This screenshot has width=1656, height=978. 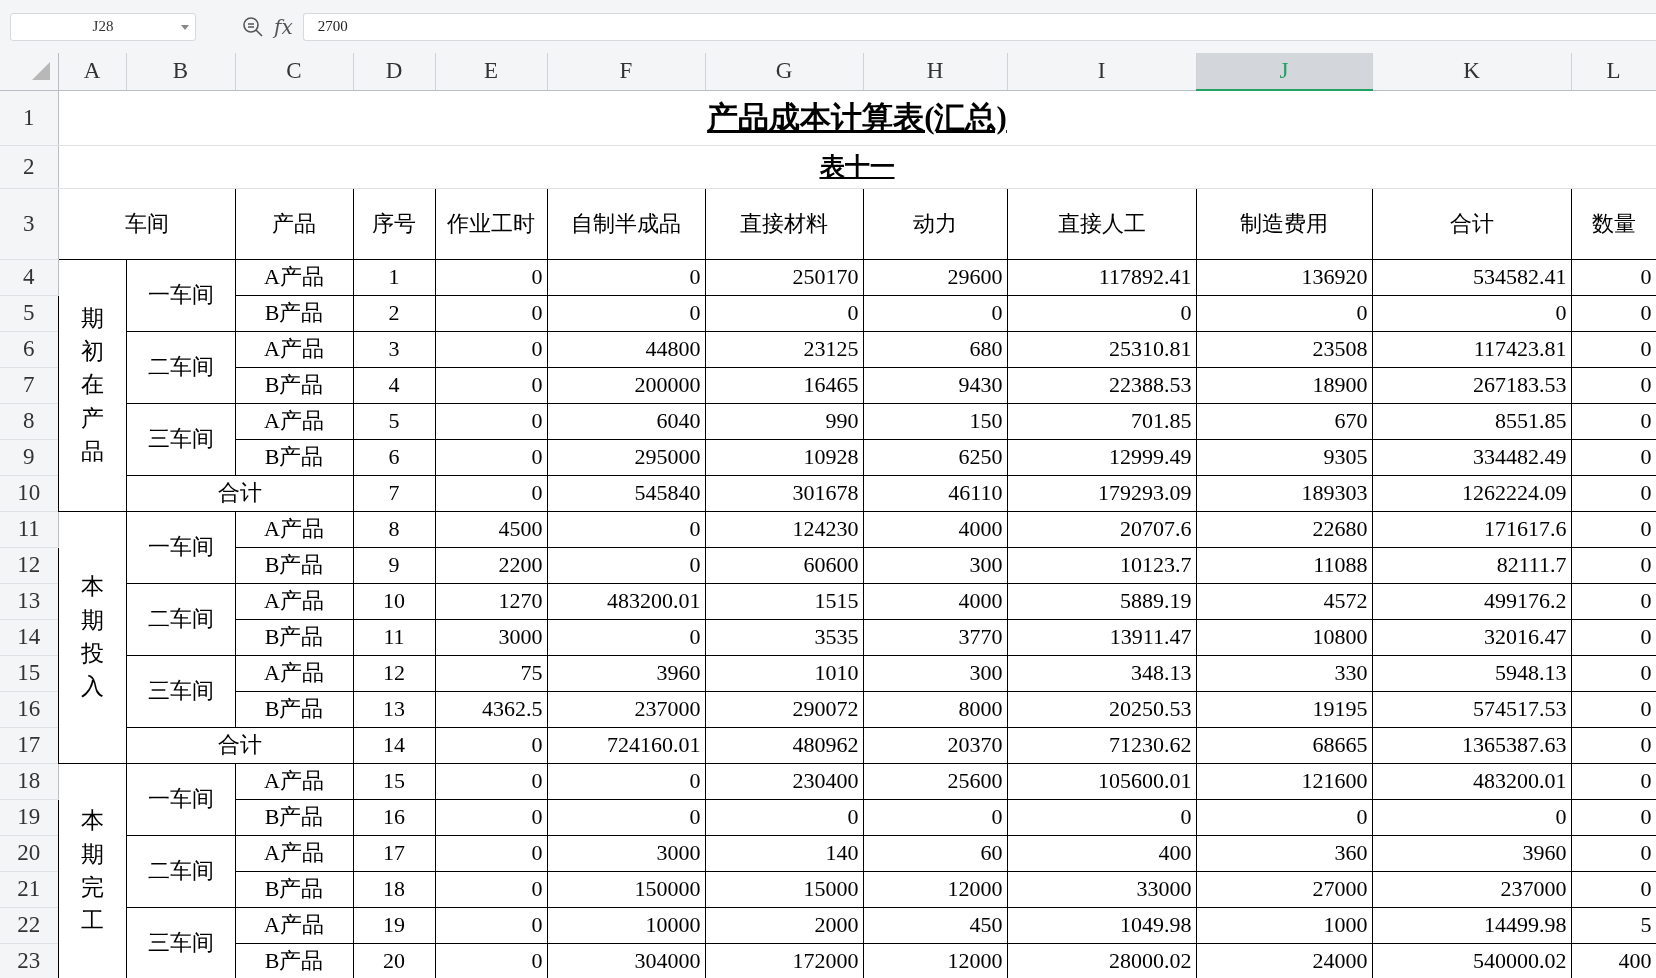 I want to click on name-box: J28, so click(x=103, y=26).